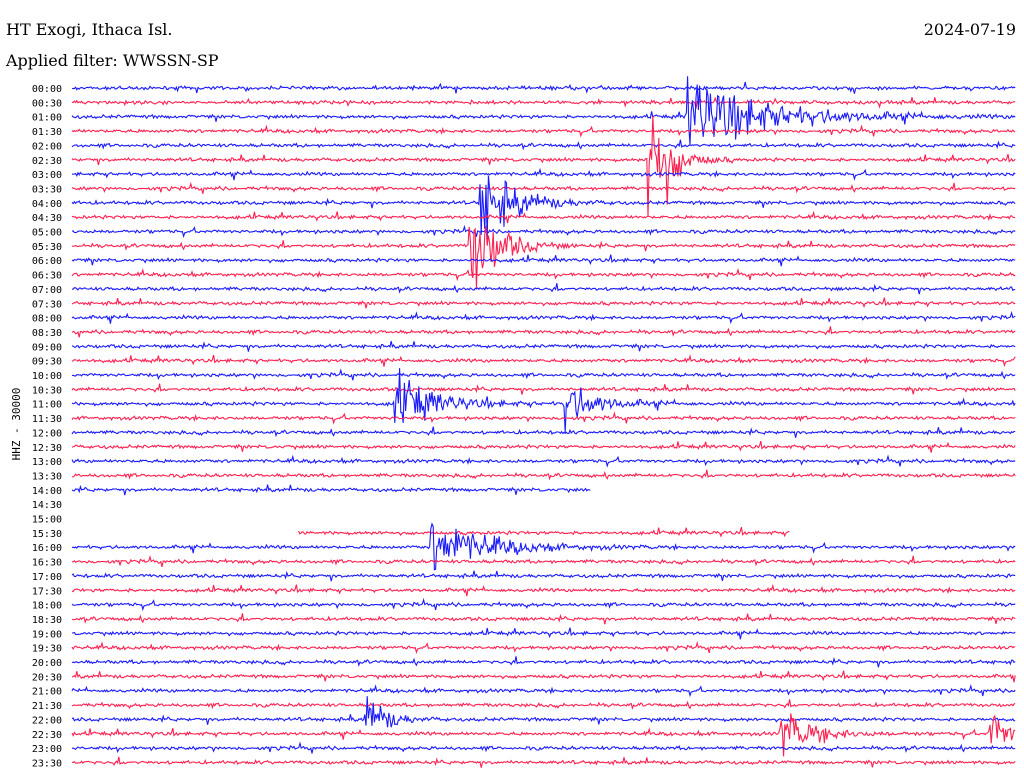  I want to click on time-tick-label: 23:30, so click(47, 763).